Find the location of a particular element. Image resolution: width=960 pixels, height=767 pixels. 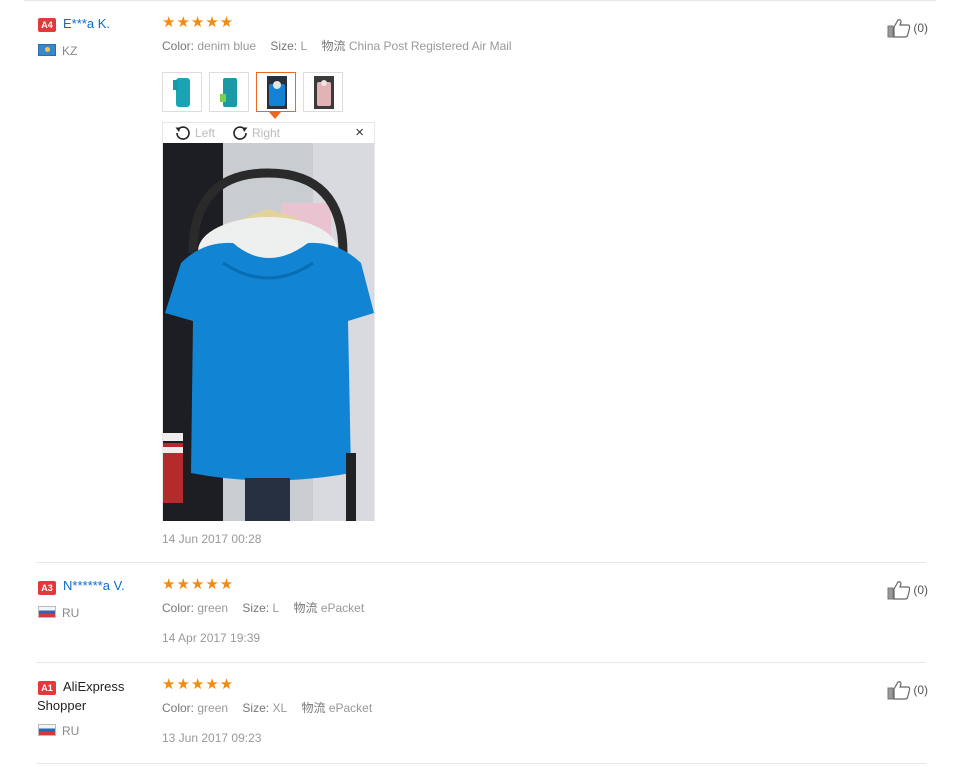

reviewer-name-continued: Shopper is located at coordinates (62, 705).